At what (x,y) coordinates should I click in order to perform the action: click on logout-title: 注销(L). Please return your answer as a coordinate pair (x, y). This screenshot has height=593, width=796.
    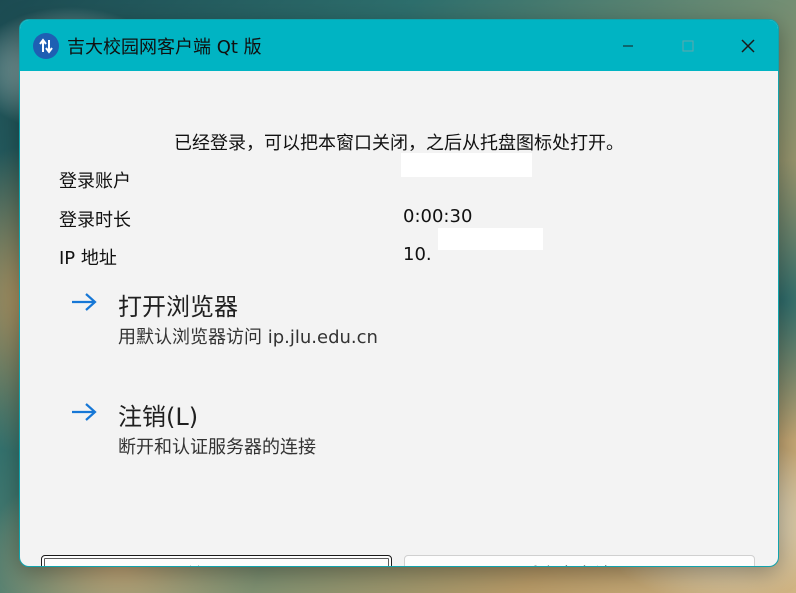
    Looking at the image, I should click on (158, 414).